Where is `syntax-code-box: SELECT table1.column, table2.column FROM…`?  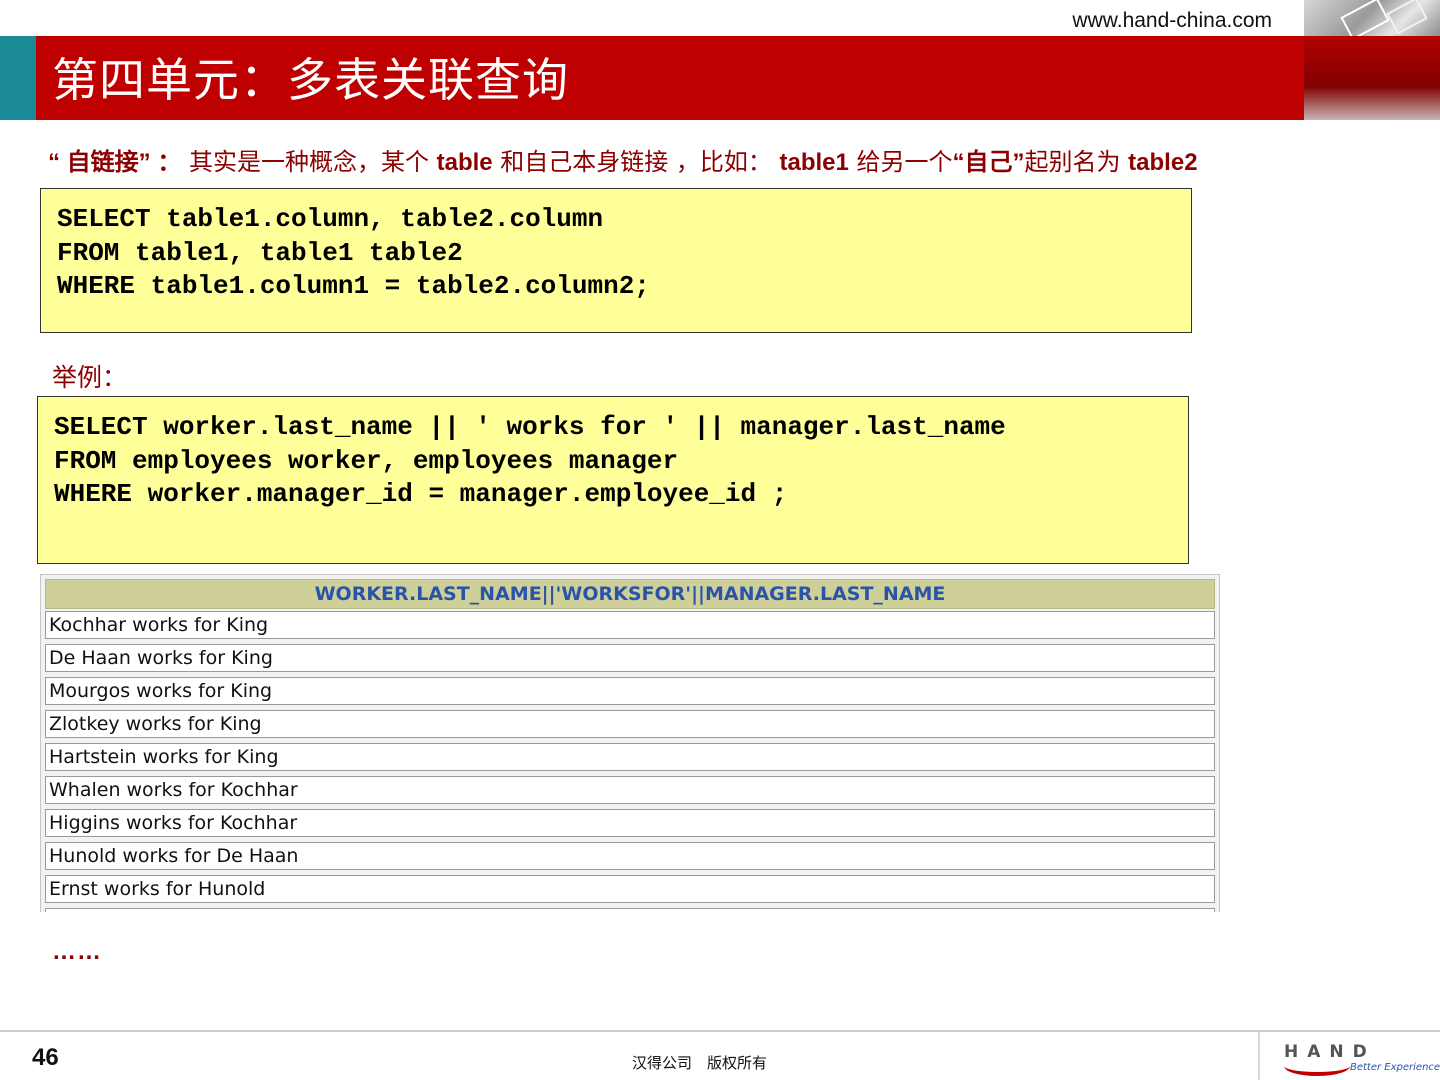 syntax-code-box: SELECT table1.column, table2.column FROM… is located at coordinates (616, 260).